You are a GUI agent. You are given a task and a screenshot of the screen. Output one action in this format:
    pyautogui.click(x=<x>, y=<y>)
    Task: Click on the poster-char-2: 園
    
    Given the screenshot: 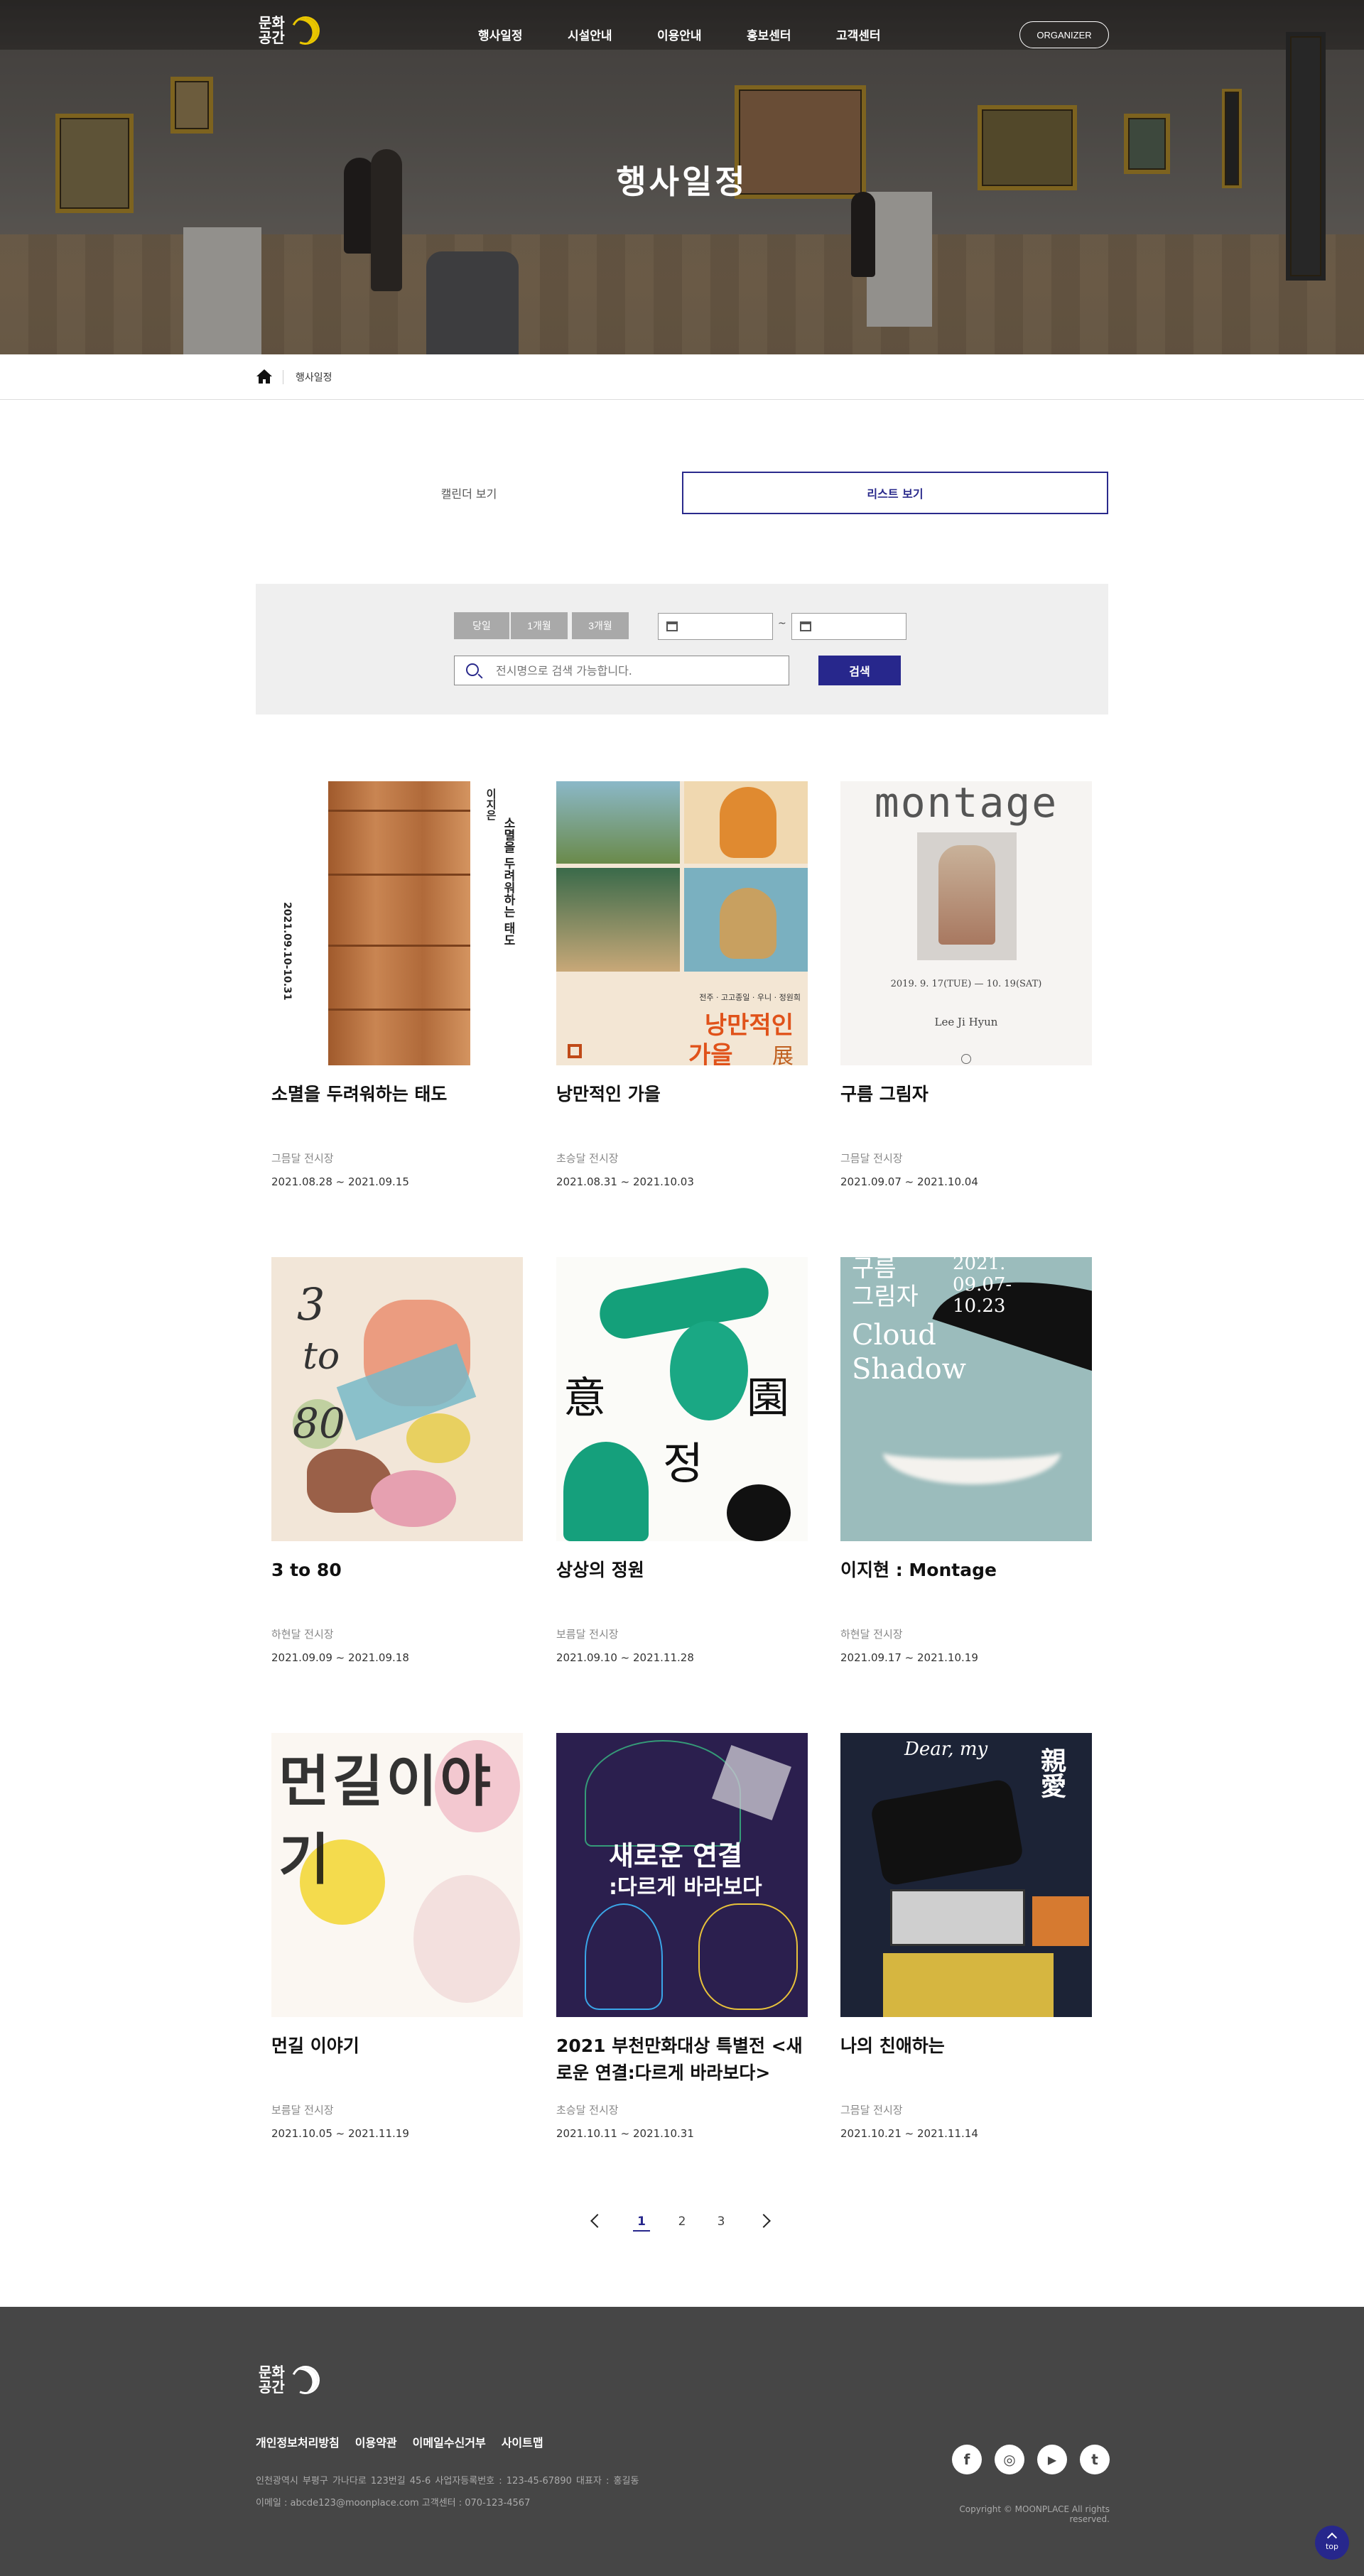 What is the action you would take?
    pyautogui.click(x=768, y=1398)
    